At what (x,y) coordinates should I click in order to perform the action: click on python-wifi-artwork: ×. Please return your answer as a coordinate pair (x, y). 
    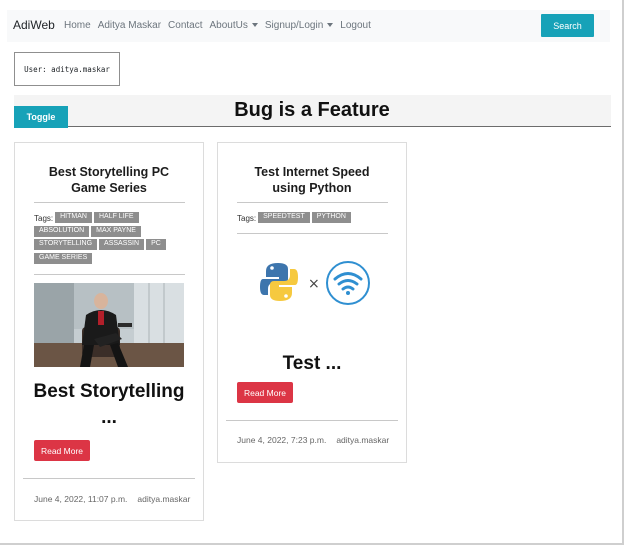
    Looking at the image, I should click on (315, 283).